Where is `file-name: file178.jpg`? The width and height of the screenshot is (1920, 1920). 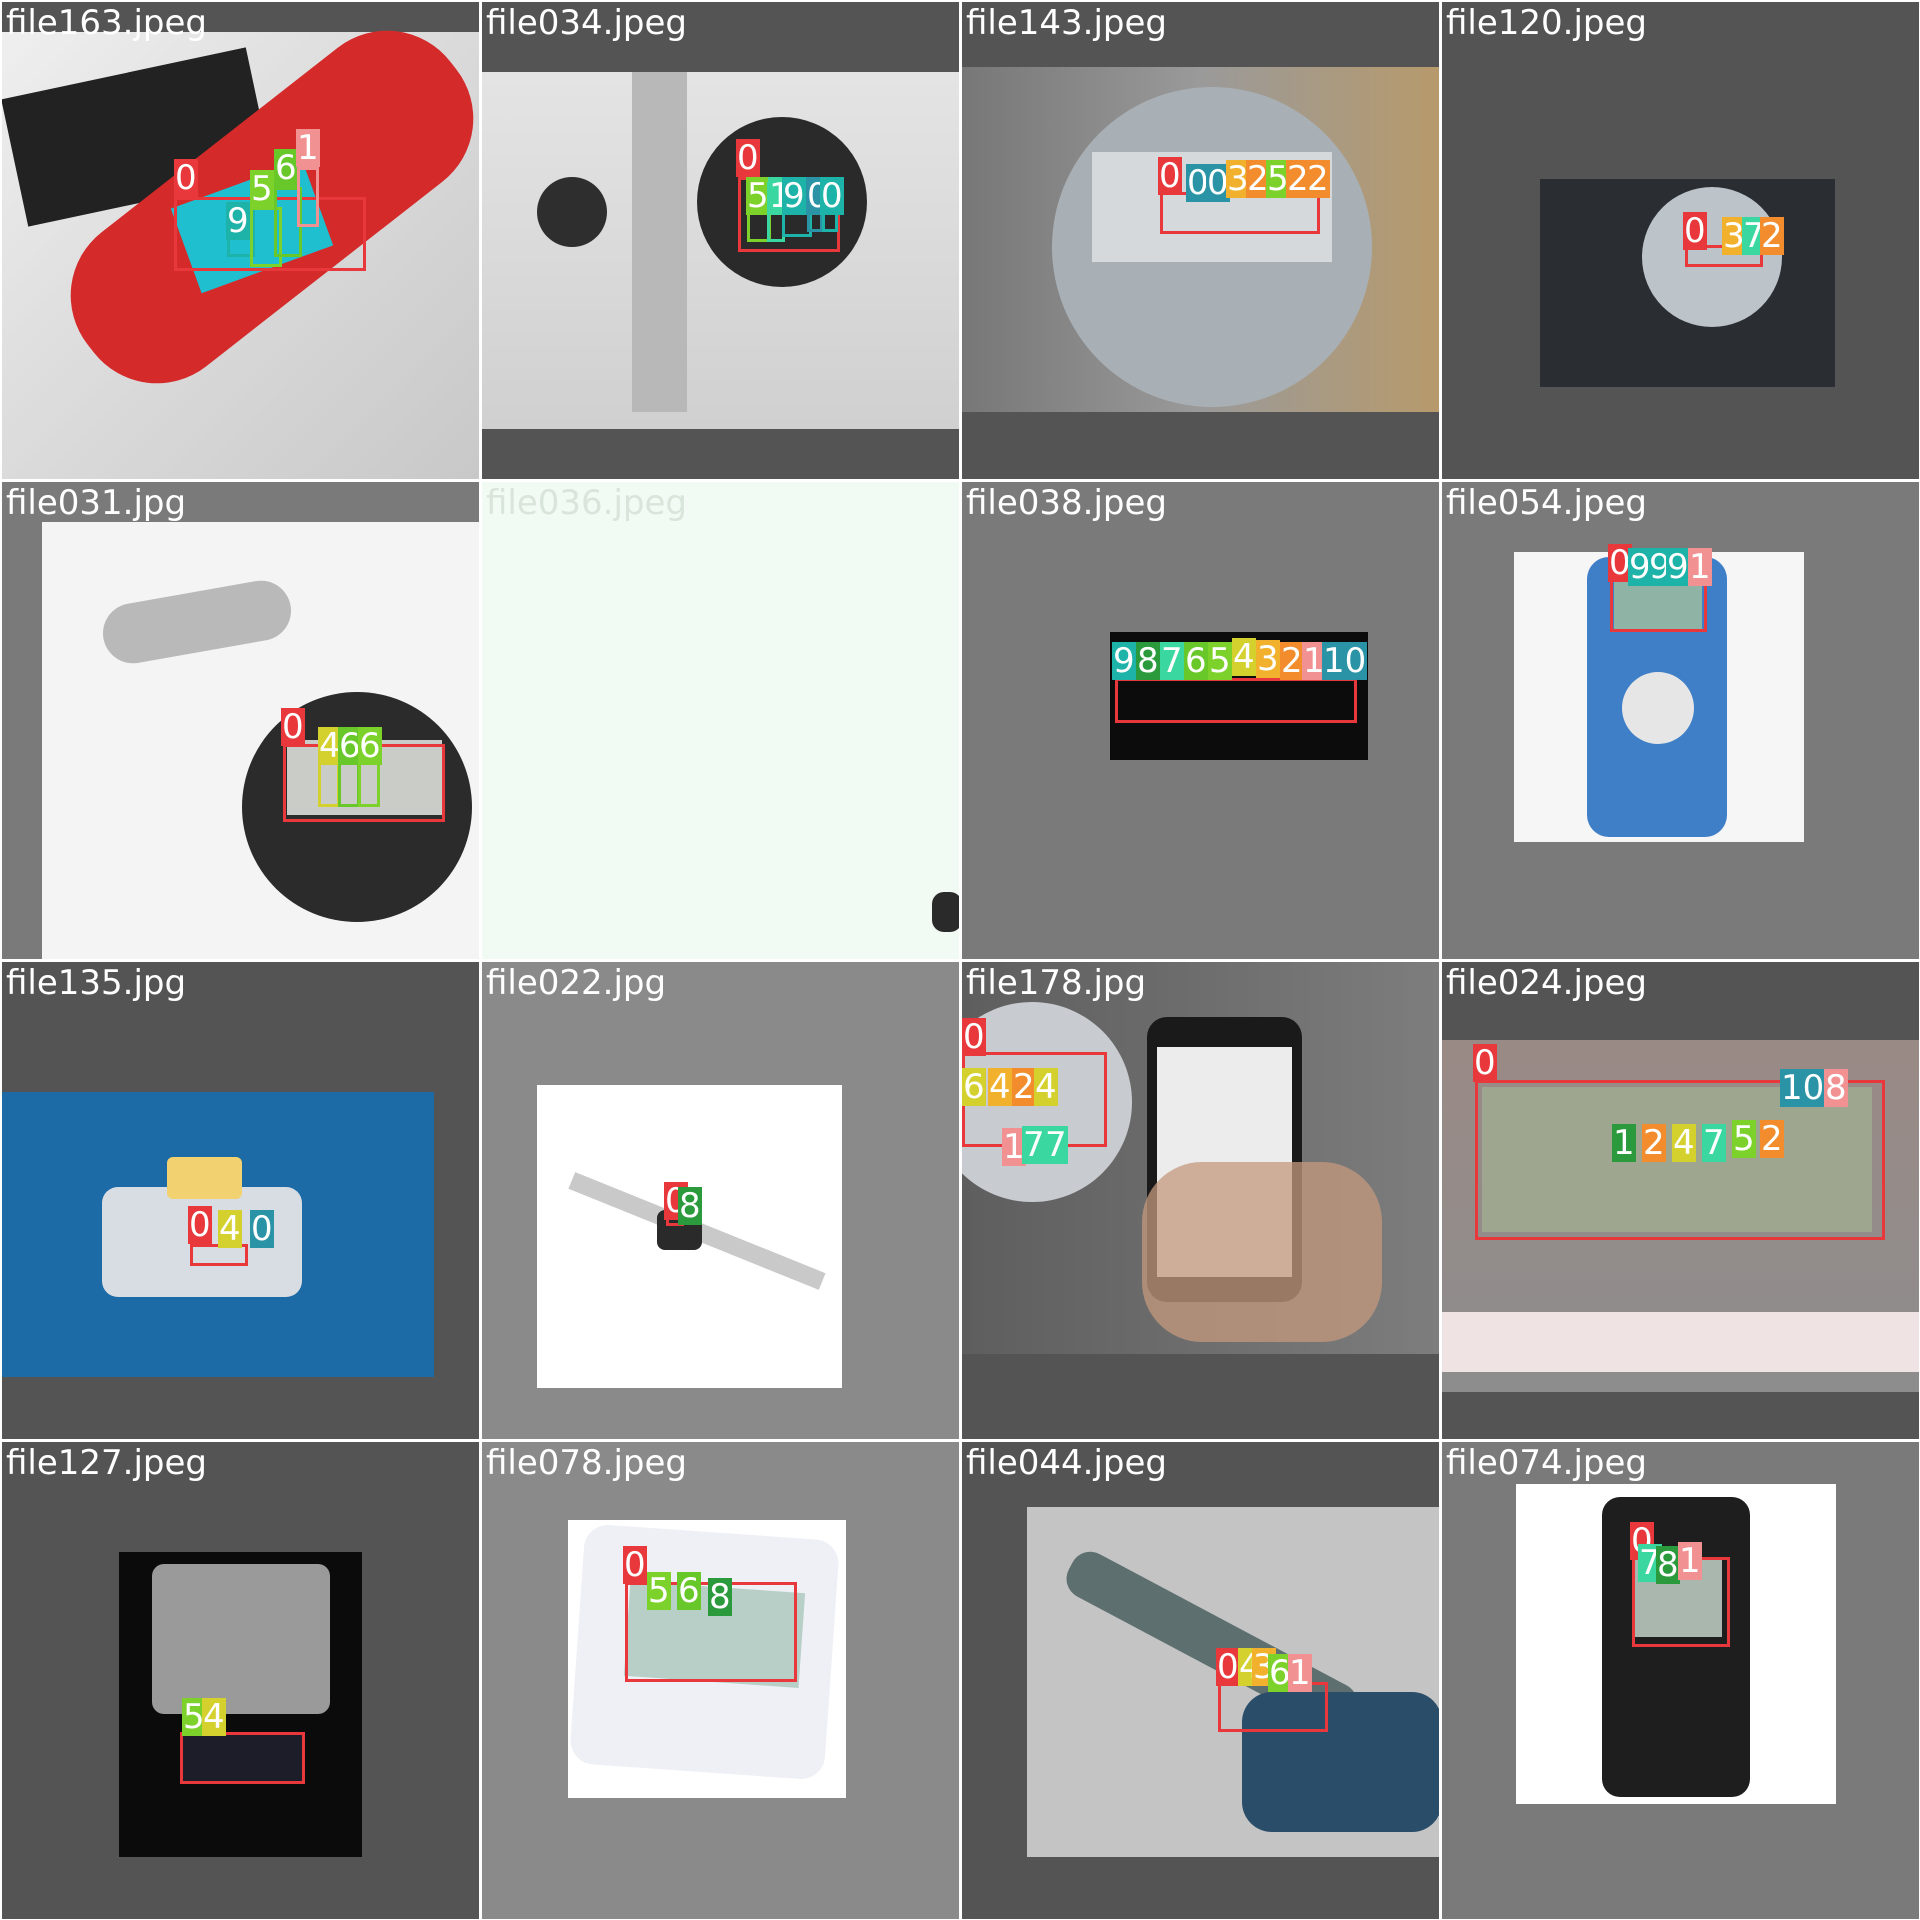
file-name: file178.jpg is located at coordinates (1056, 983).